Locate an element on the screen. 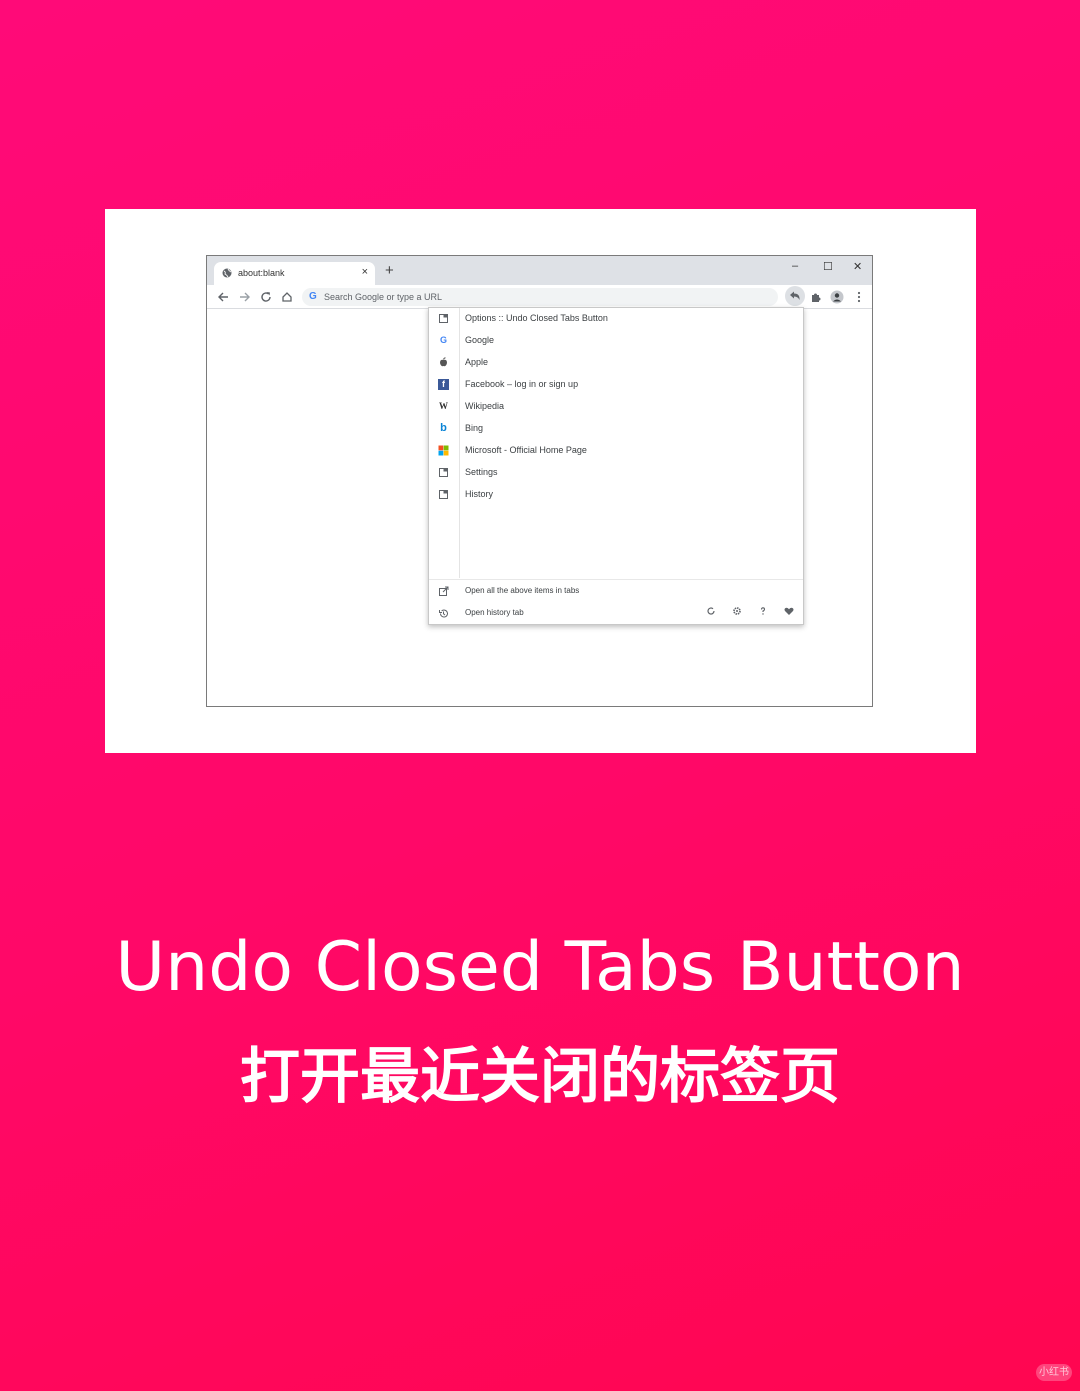 The image size is (1080, 1391). extensions-puzzle-icon is located at coordinates (816, 297).